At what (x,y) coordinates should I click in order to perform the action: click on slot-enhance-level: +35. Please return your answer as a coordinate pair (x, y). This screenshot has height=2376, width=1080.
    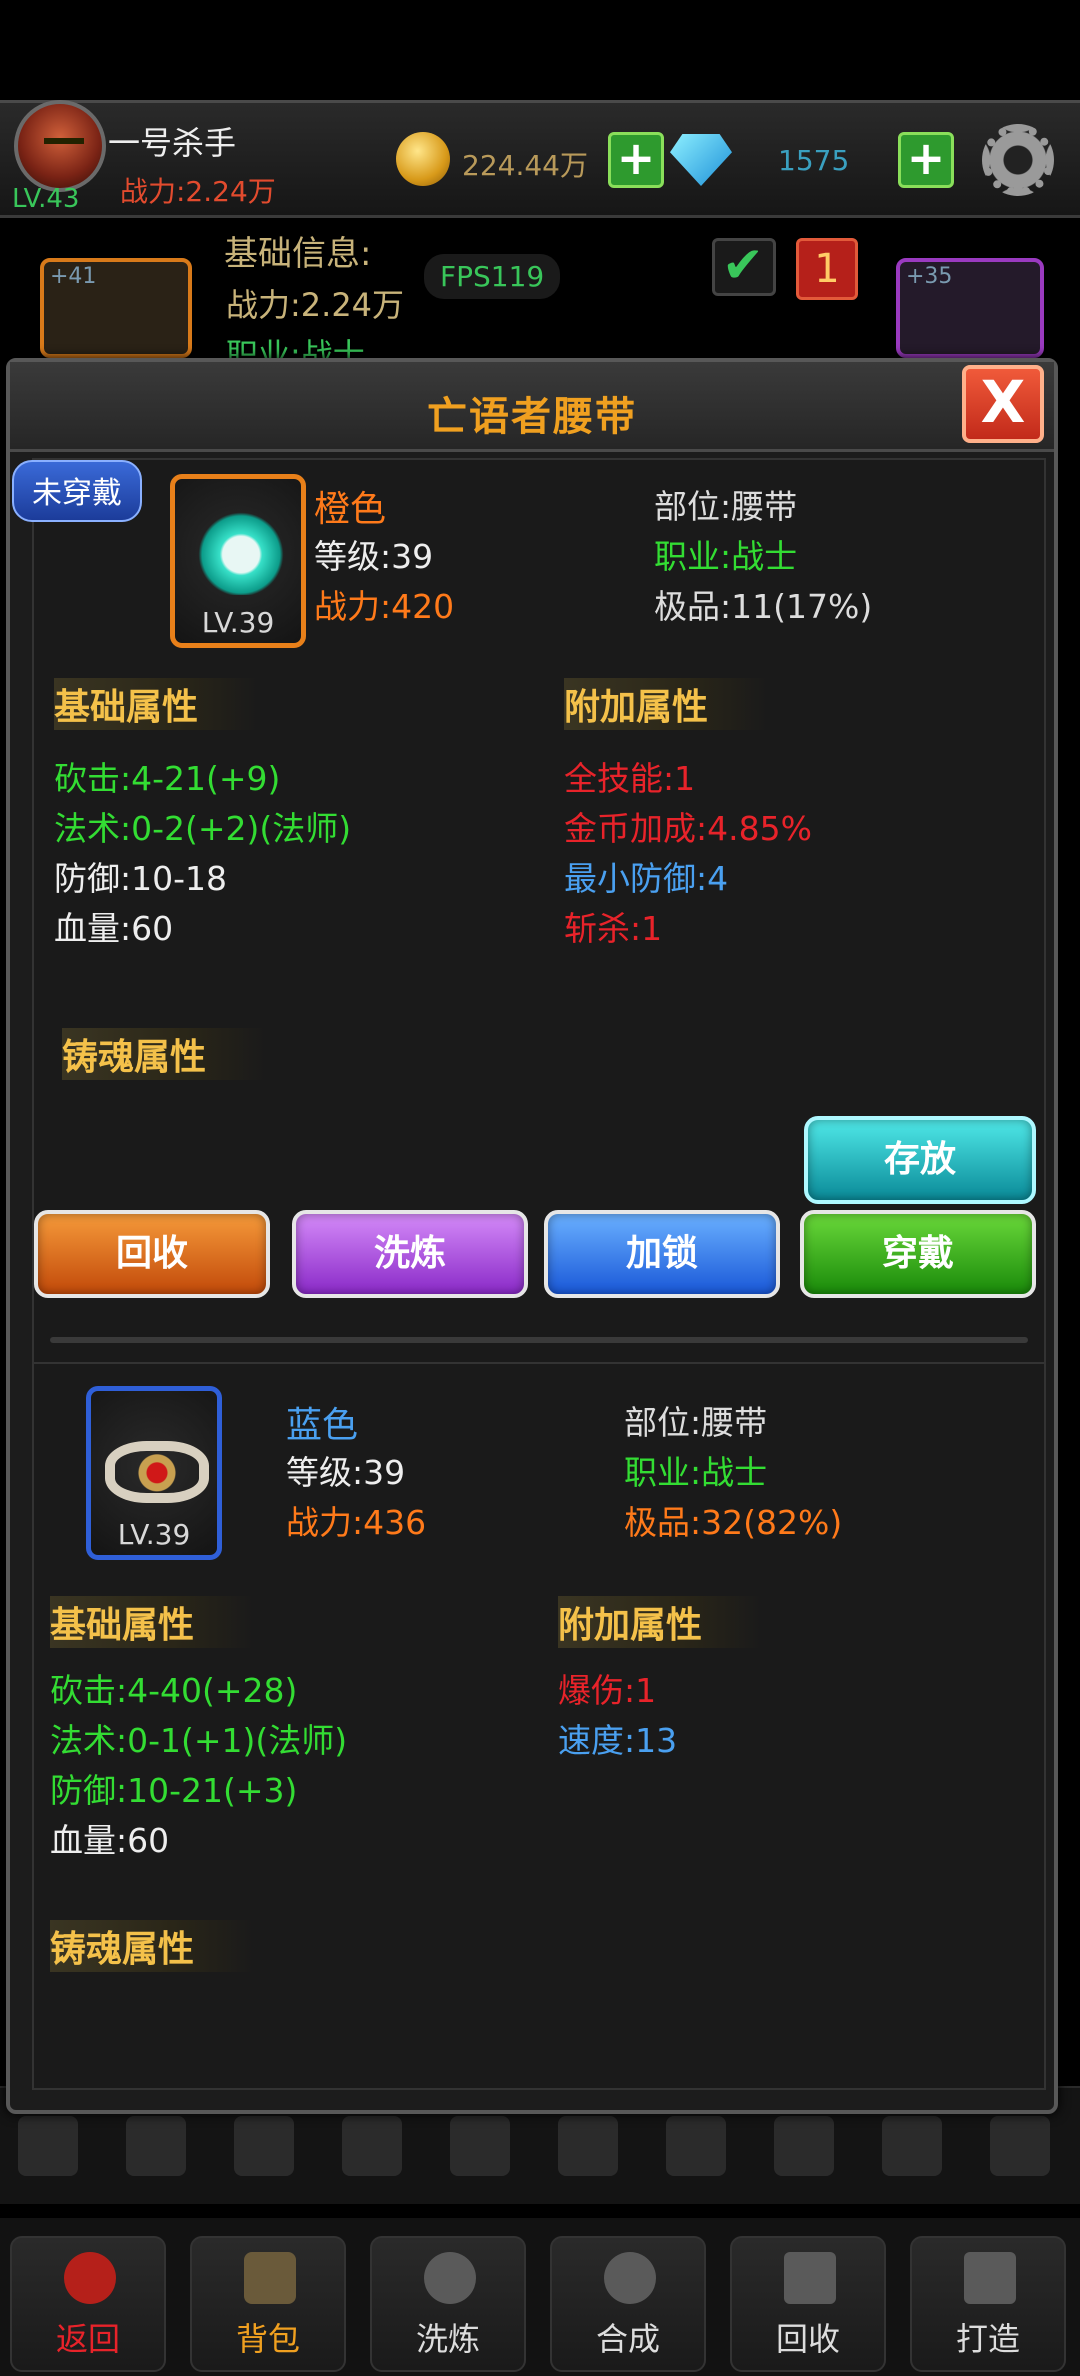
    Looking at the image, I should click on (929, 276).